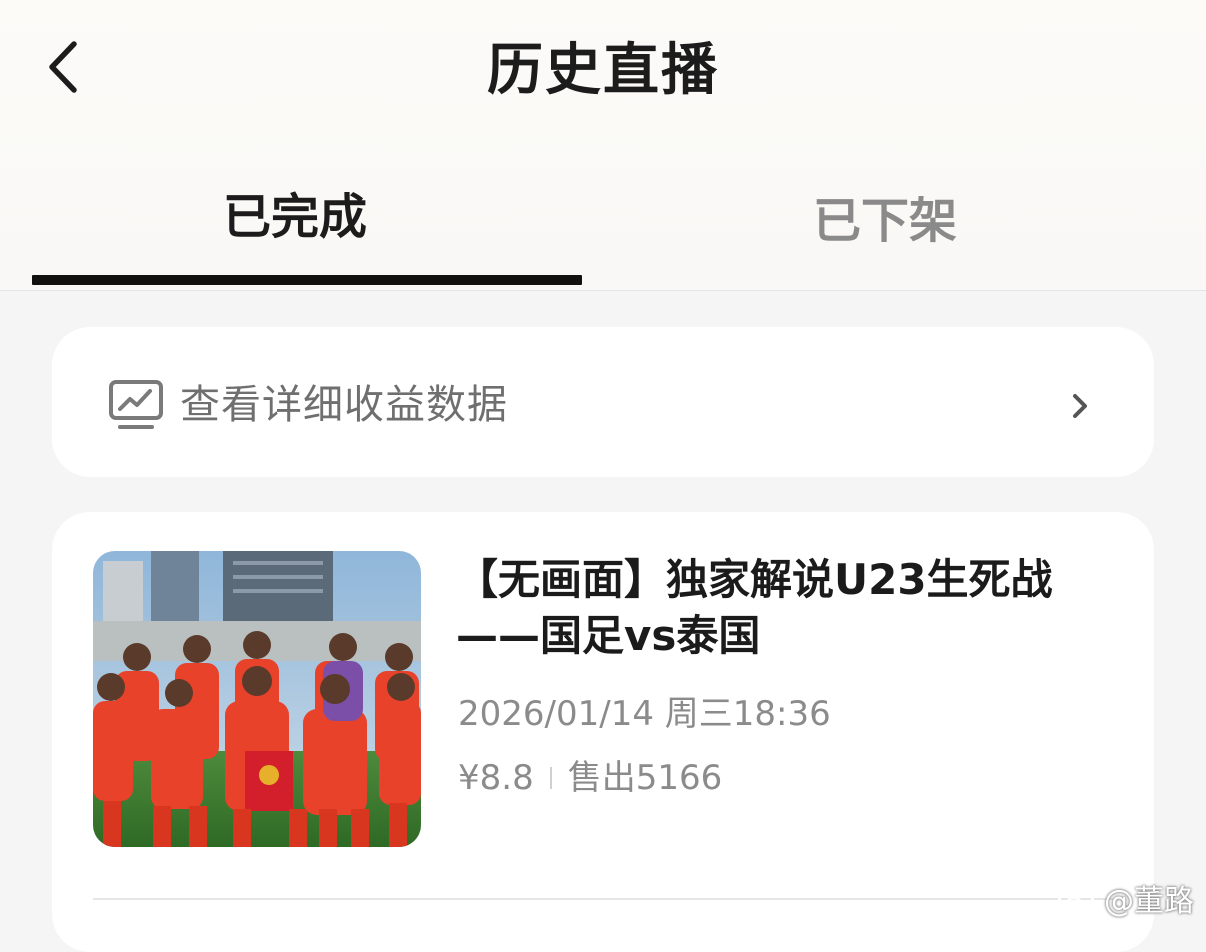 This screenshot has width=1206, height=952. Describe the element at coordinates (645, 778) in the screenshot. I see `live-sold-count: 售出5166` at that location.